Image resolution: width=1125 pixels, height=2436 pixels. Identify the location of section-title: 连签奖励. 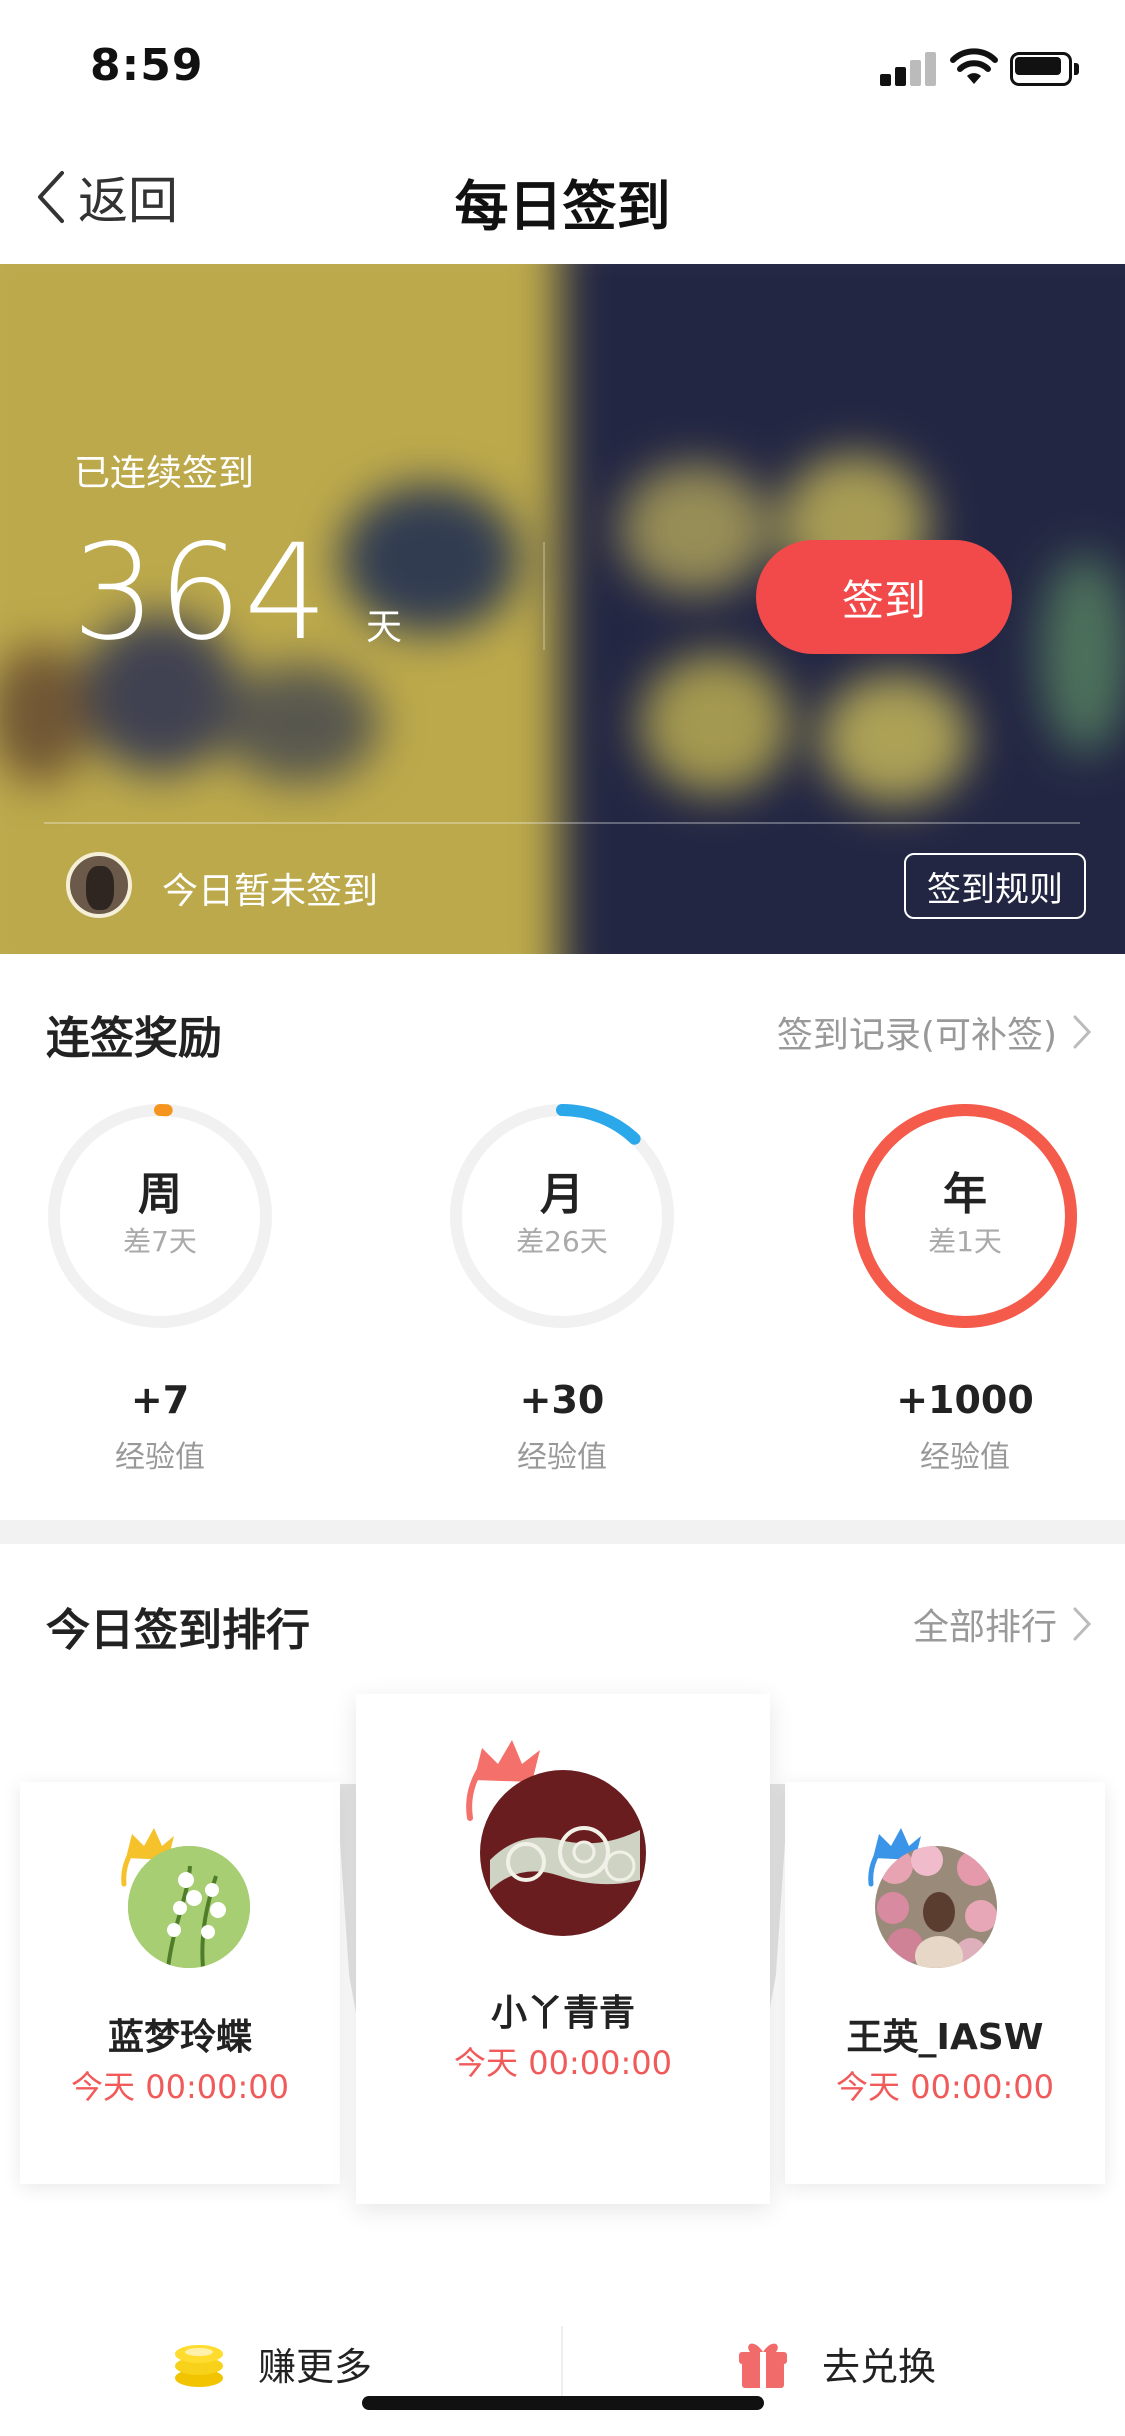
(134, 1038).